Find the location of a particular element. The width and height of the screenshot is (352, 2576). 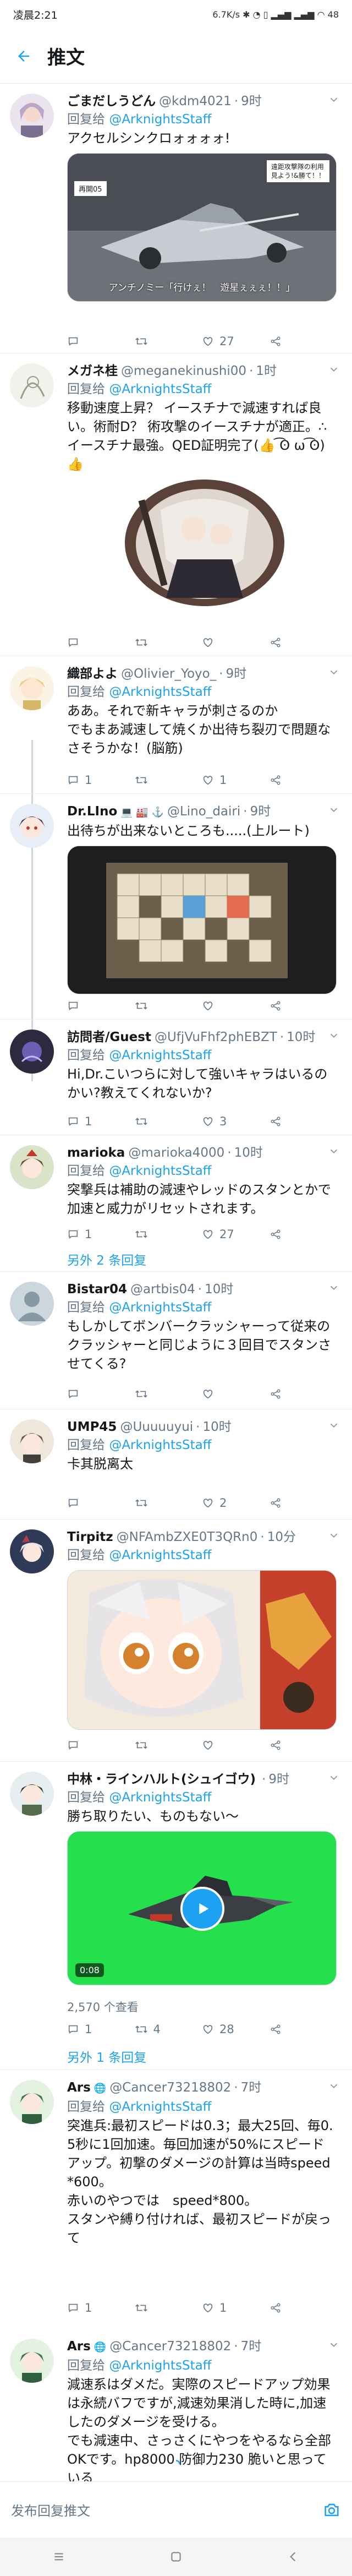

user-handle: @UfjVuFhf2phEBZT is located at coordinates (216, 1037).